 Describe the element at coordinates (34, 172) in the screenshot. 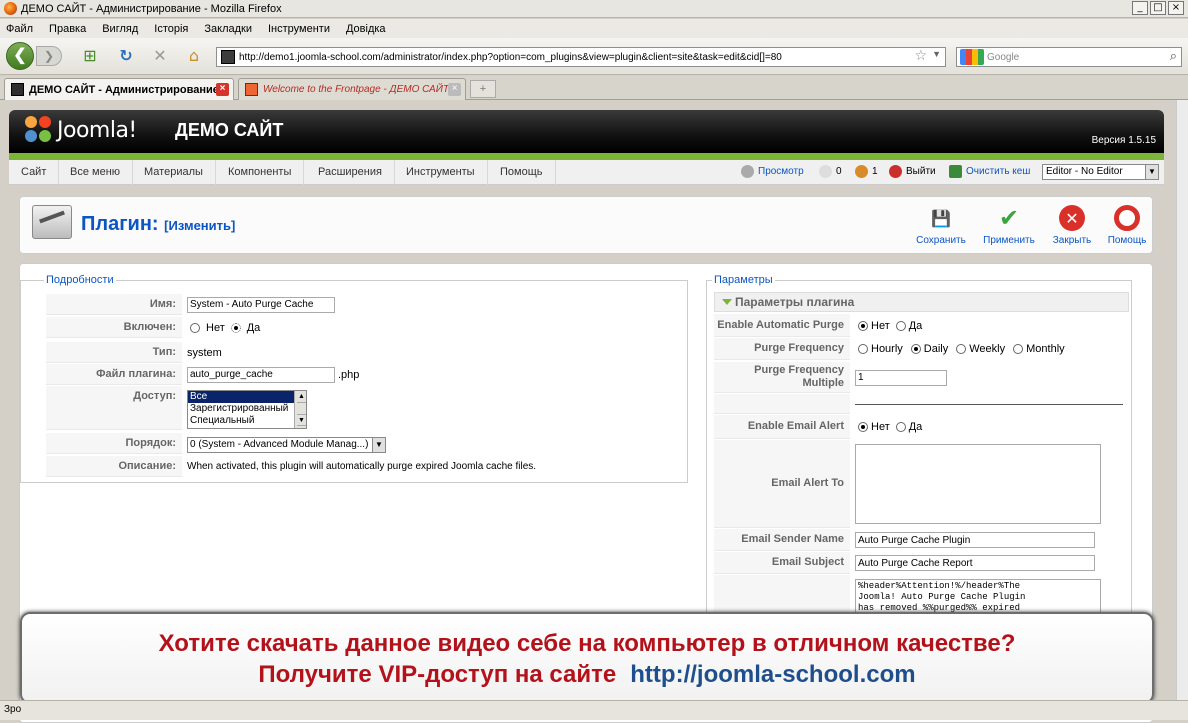

I see `menu-site: Сайт` at that location.